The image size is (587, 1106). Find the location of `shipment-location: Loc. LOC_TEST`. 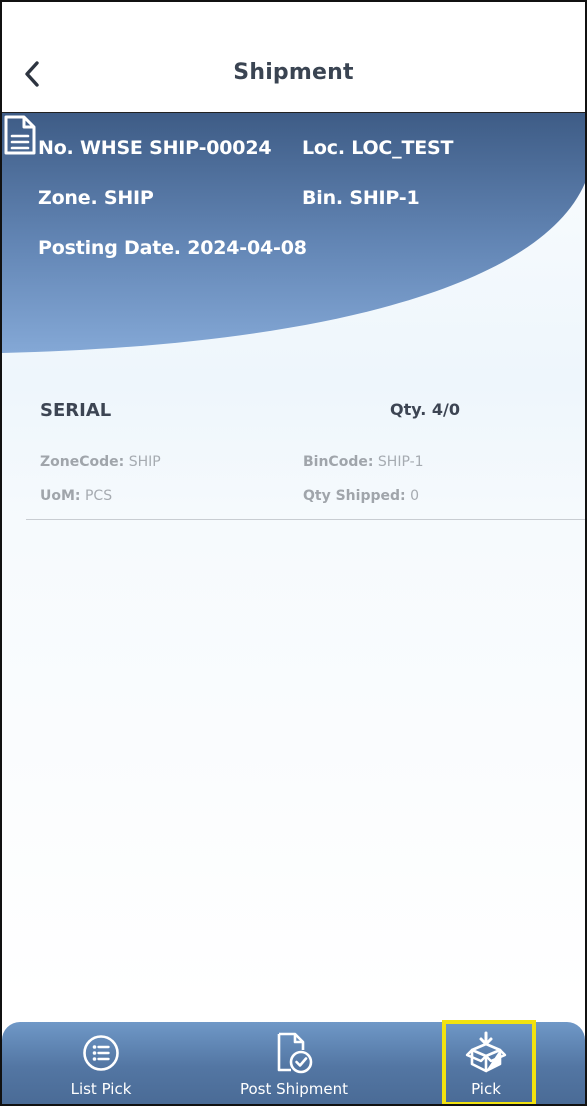

shipment-location: Loc. LOC_TEST is located at coordinates (378, 148).